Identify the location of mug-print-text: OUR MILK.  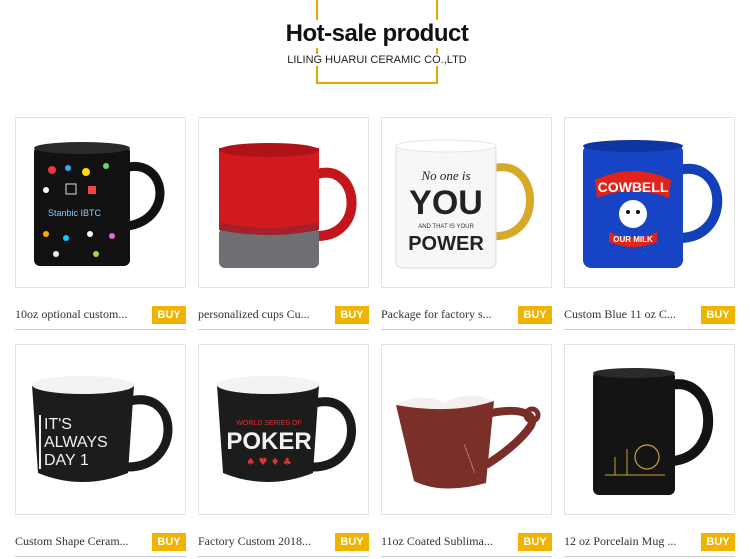
(633, 239).